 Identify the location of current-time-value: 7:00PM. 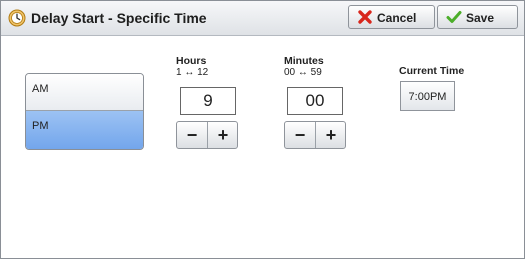
(427, 96).